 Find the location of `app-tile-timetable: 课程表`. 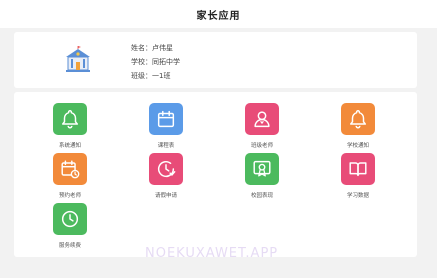

app-tile-timetable: 课程表 is located at coordinates (166, 130).